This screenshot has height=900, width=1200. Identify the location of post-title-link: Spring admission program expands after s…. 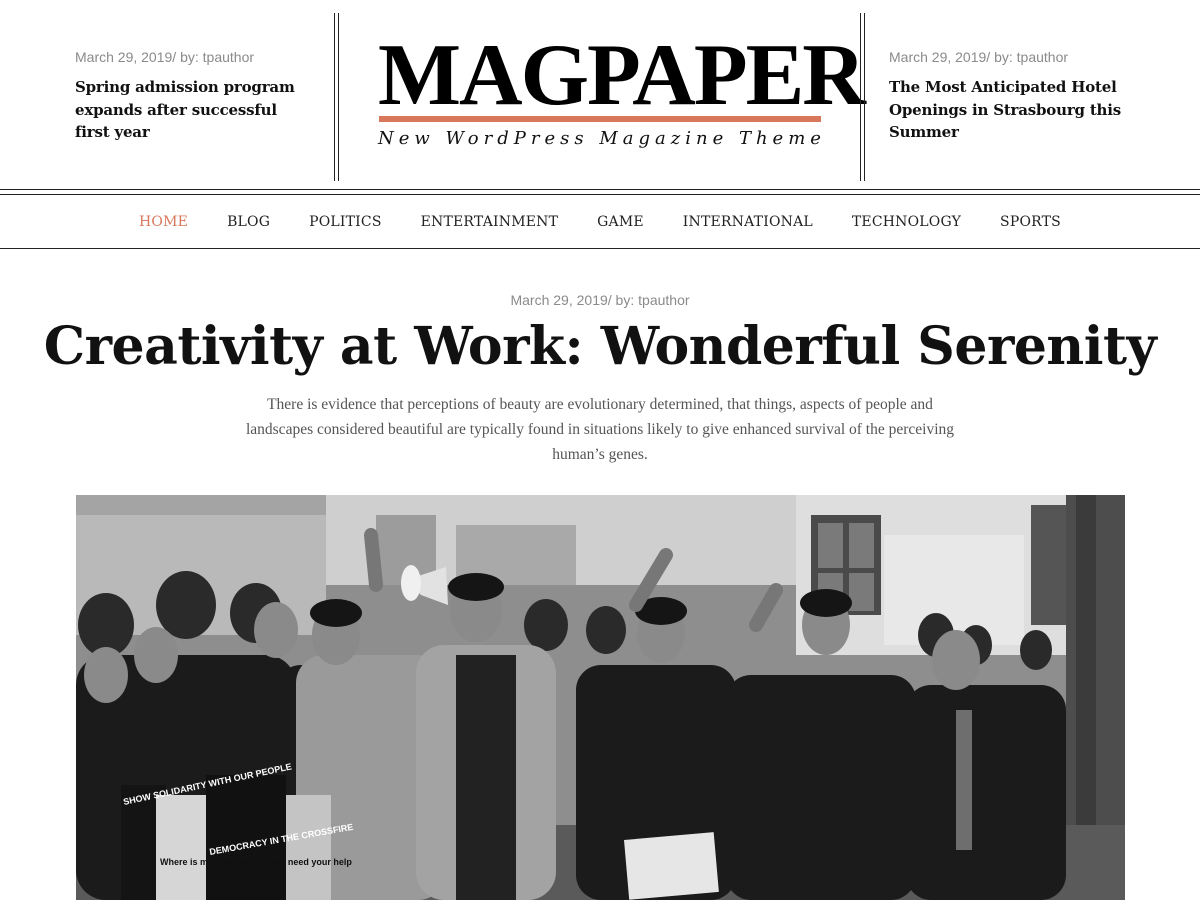
(195, 110).